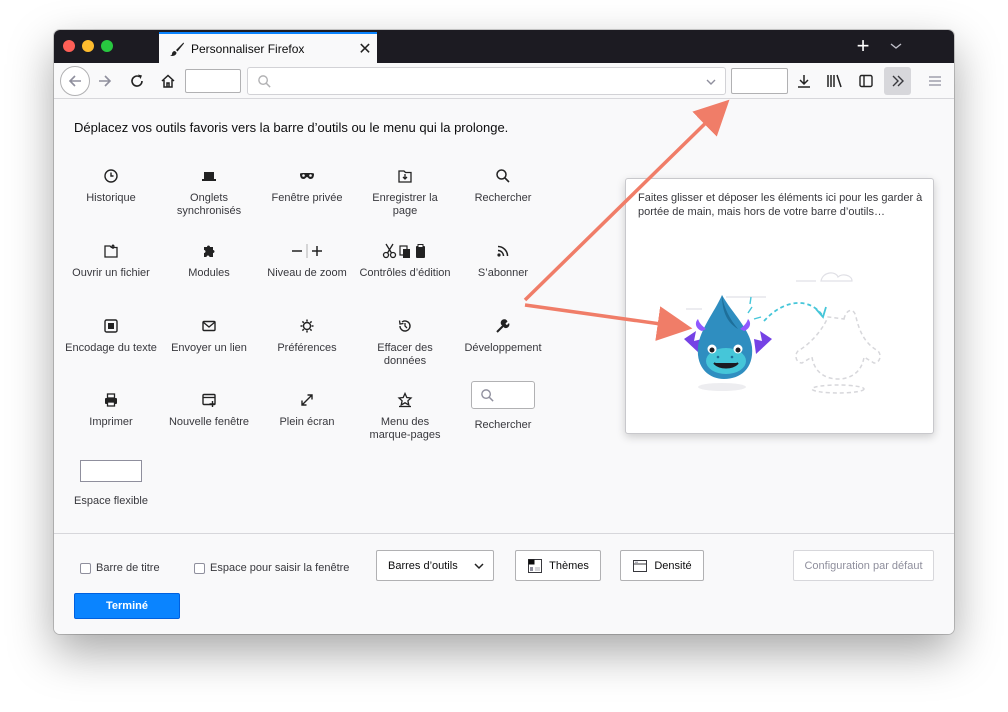 Image resolution: width=1008 pixels, height=712 pixels. What do you see at coordinates (111, 251) in the screenshot?
I see `open-file-icon` at bounding box center [111, 251].